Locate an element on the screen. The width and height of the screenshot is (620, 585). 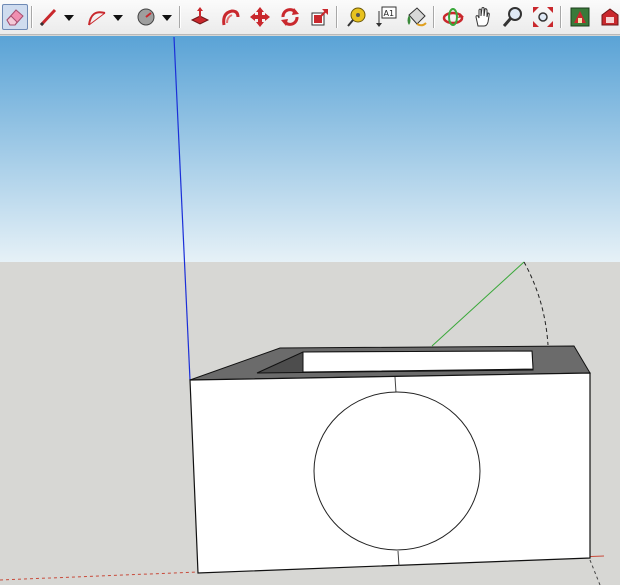
push-pull-icon is located at coordinates (200, 16).